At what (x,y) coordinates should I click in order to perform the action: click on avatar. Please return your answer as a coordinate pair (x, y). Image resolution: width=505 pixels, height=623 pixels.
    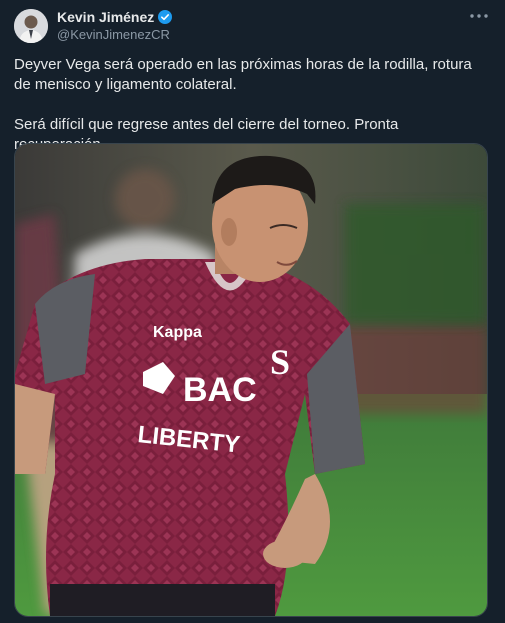
    Looking at the image, I should click on (31, 26).